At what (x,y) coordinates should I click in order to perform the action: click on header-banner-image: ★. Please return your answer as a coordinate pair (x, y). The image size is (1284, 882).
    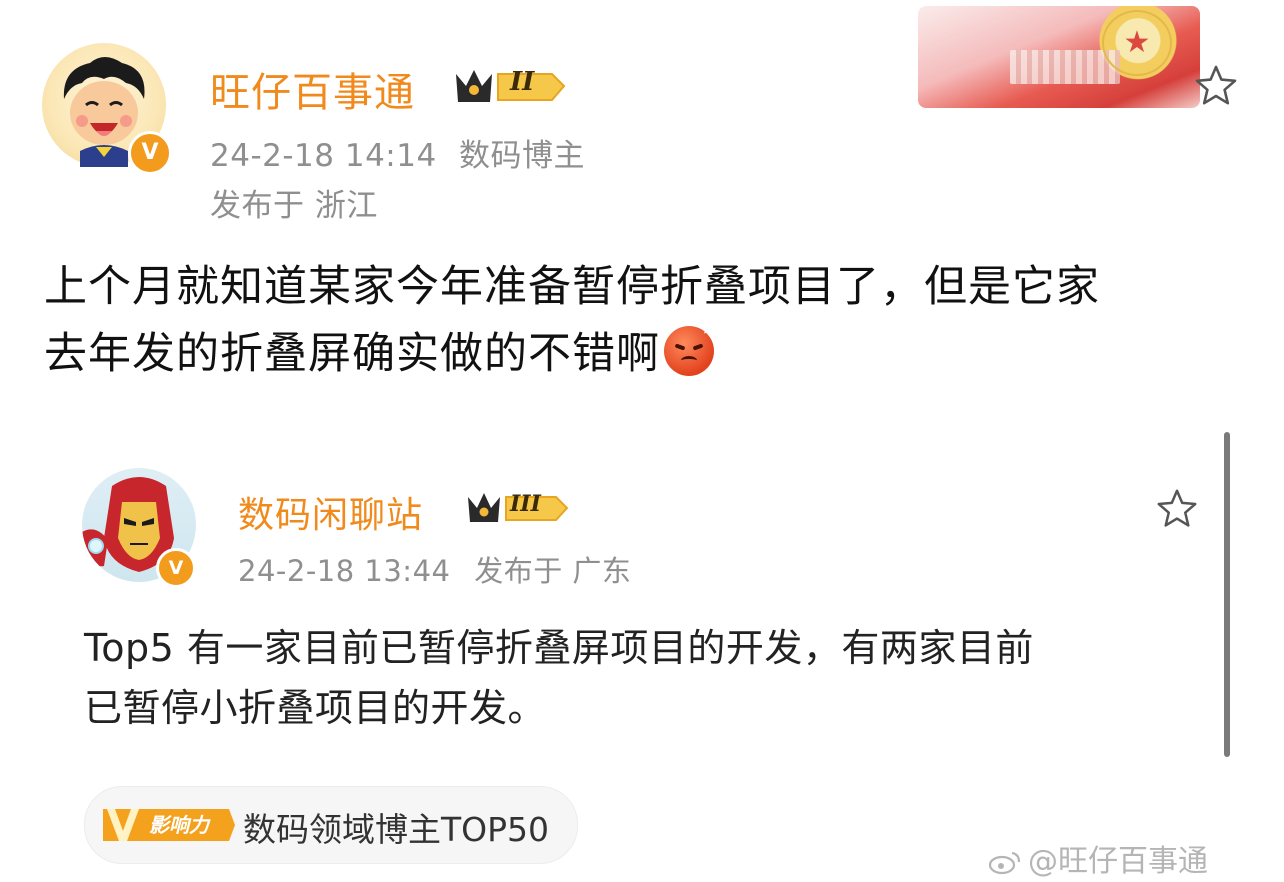
    Looking at the image, I should click on (1059, 57).